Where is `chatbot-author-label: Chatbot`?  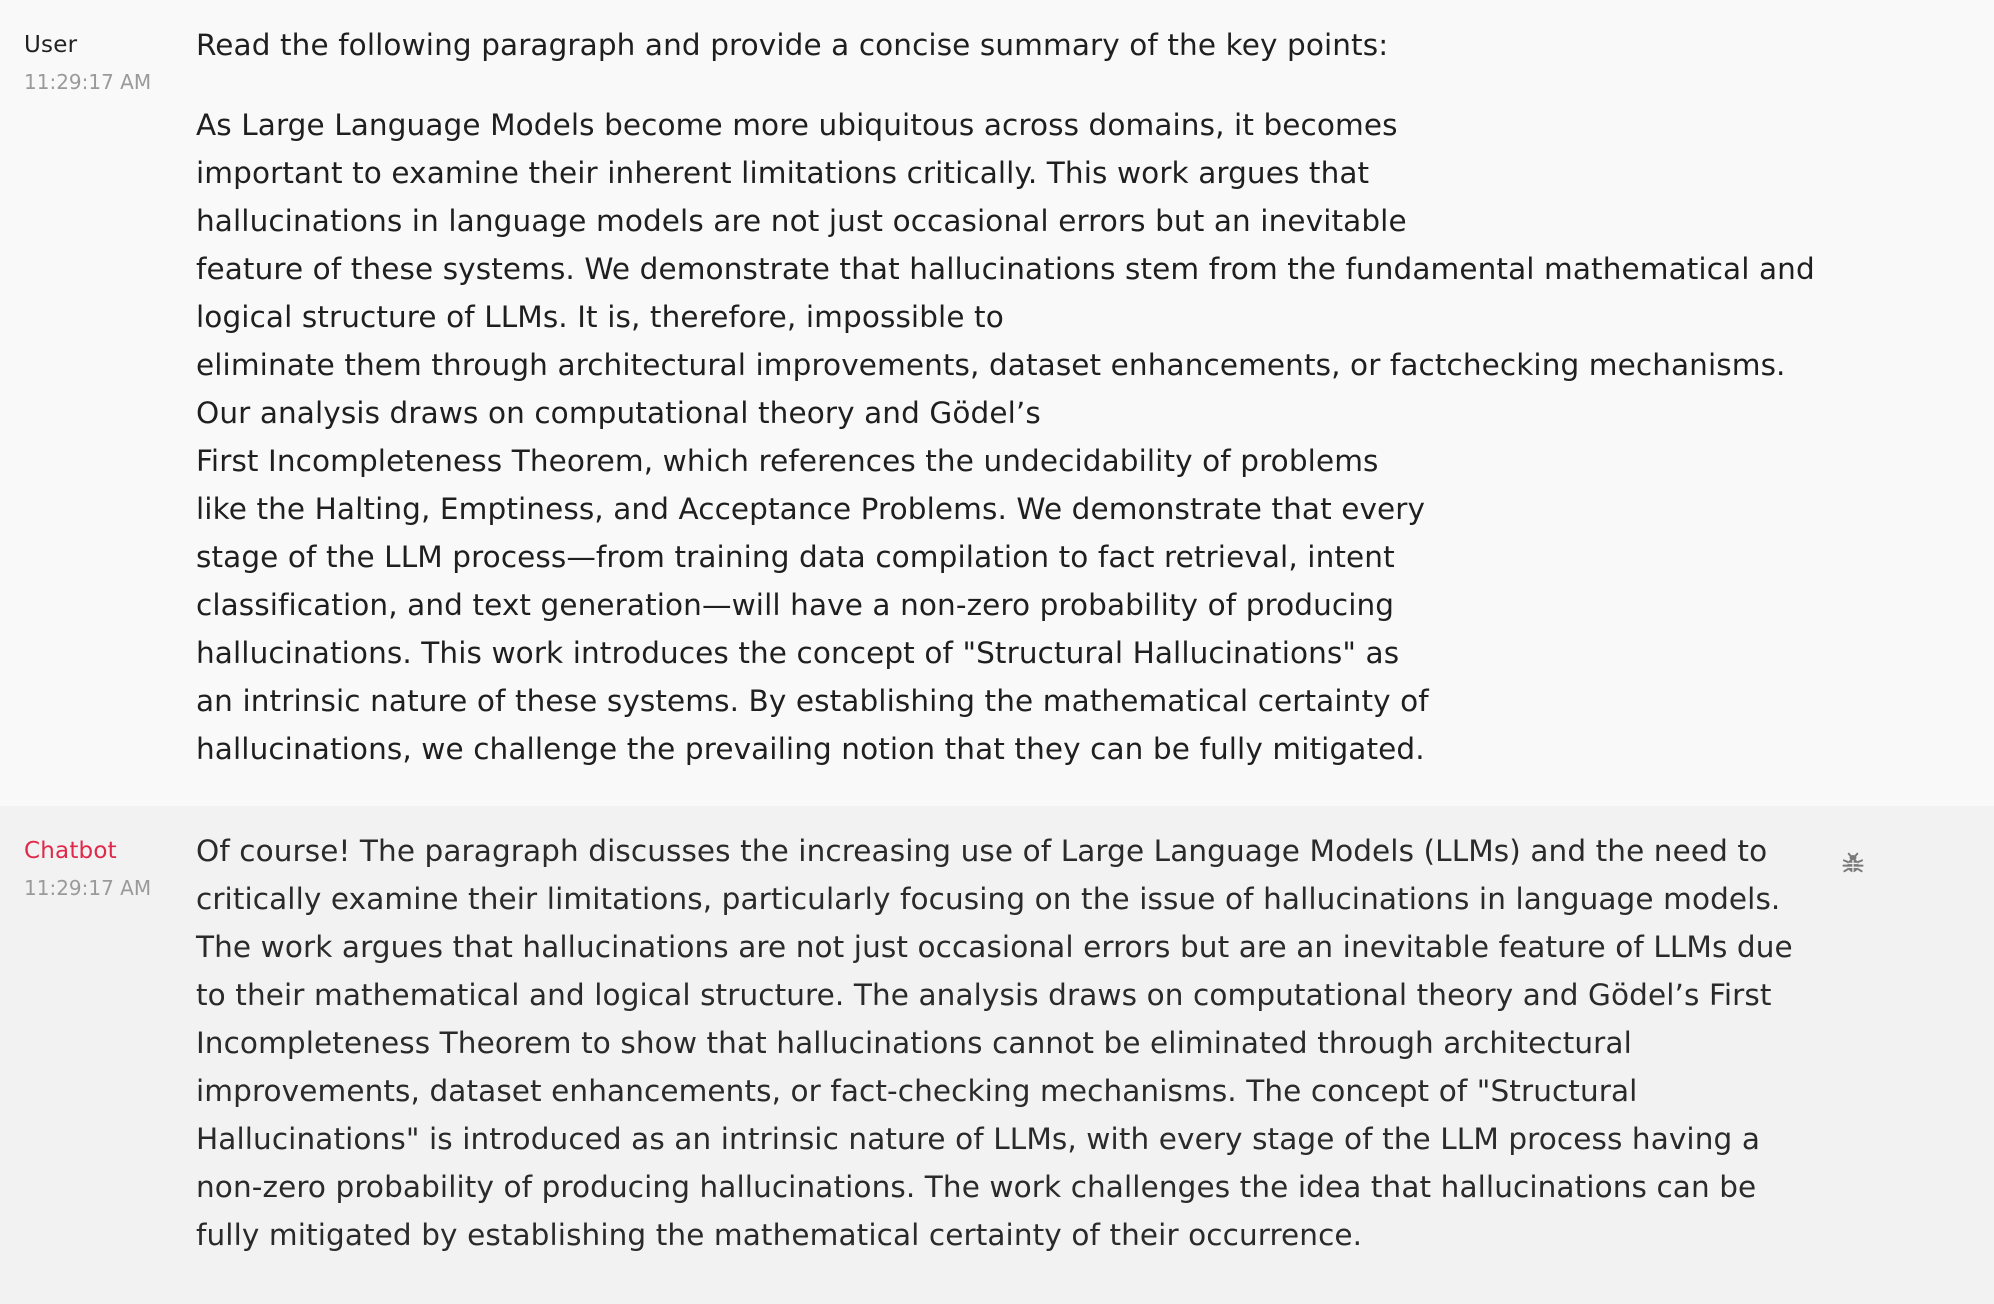 chatbot-author-label: Chatbot is located at coordinates (70, 851).